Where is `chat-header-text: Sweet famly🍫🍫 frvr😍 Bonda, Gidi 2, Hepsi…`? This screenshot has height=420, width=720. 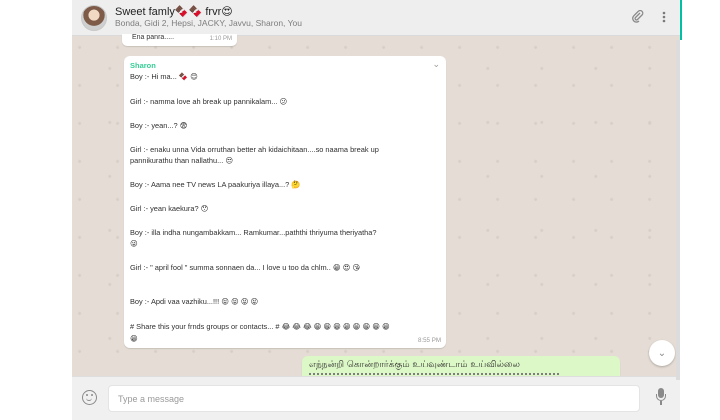
chat-header-text: Sweet famly🍫🍫 frvr😍 Bonda, Gidi 2, Hepsi… is located at coordinates (208, 17).